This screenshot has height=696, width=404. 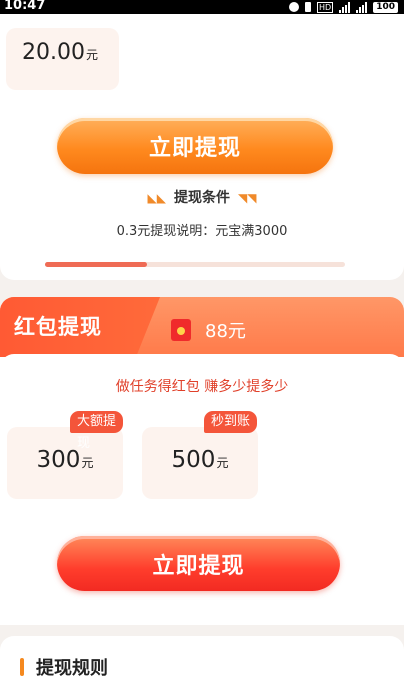 What do you see at coordinates (65, 460) in the screenshot?
I see `option-value: 300元` at bounding box center [65, 460].